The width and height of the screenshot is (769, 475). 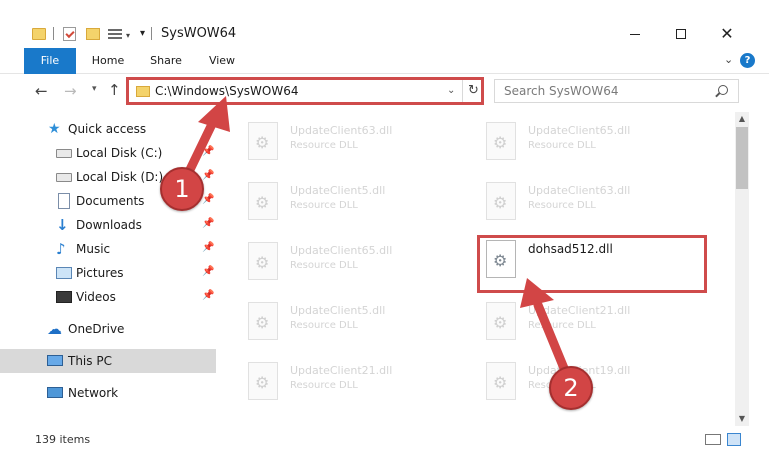 What do you see at coordinates (39, 34) in the screenshot?
I see `folder-icon` at bounding box center [39, 34].